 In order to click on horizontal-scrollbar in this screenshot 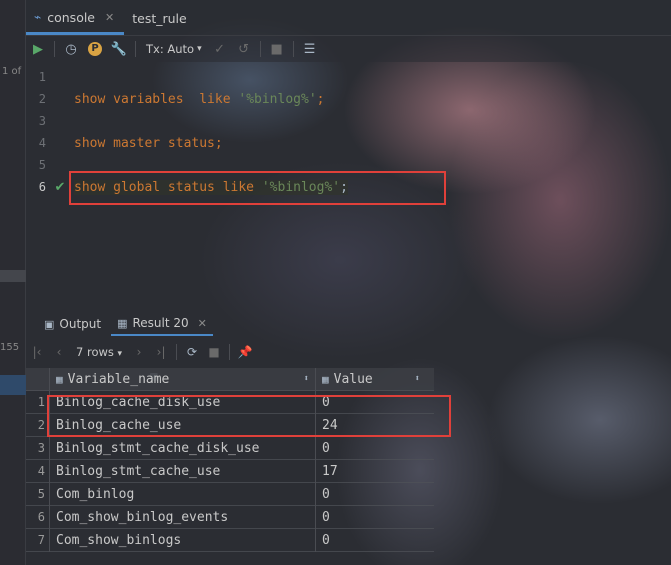, I will do `click(13, 276)`.